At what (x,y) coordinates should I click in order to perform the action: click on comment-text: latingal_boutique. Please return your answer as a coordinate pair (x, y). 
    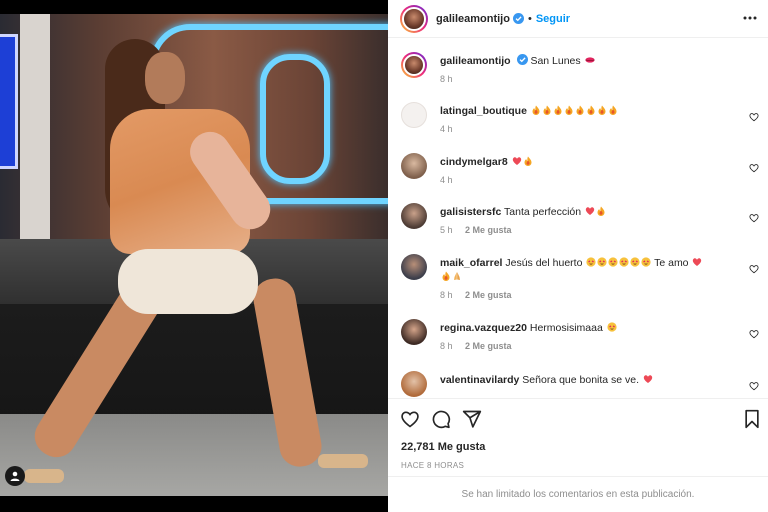
    Looking at the image, I should click on (590, 111).